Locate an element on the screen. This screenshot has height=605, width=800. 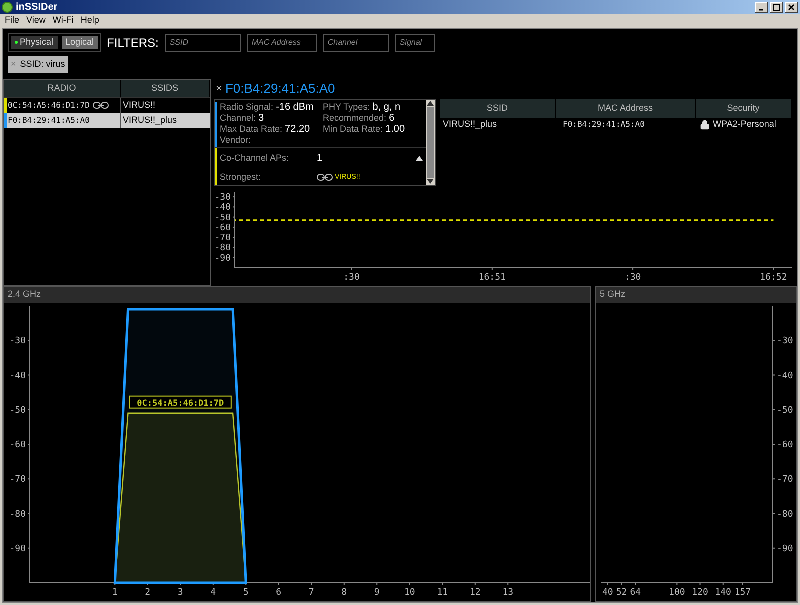
window-title: inSSIDer is located at coordinates (37, 7).